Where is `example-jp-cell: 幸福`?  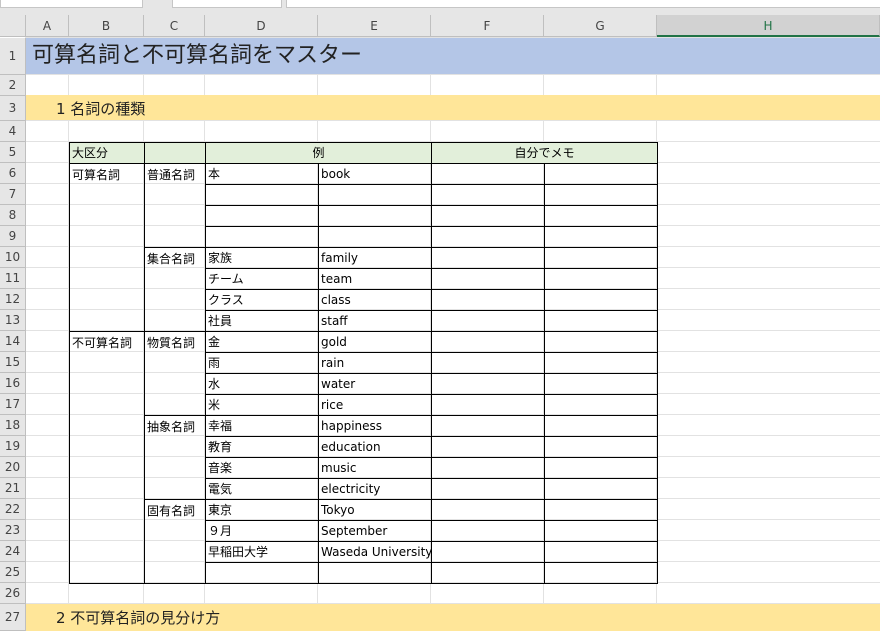
example-jp-cell: 幸福 is located at coordinates (262, 426).